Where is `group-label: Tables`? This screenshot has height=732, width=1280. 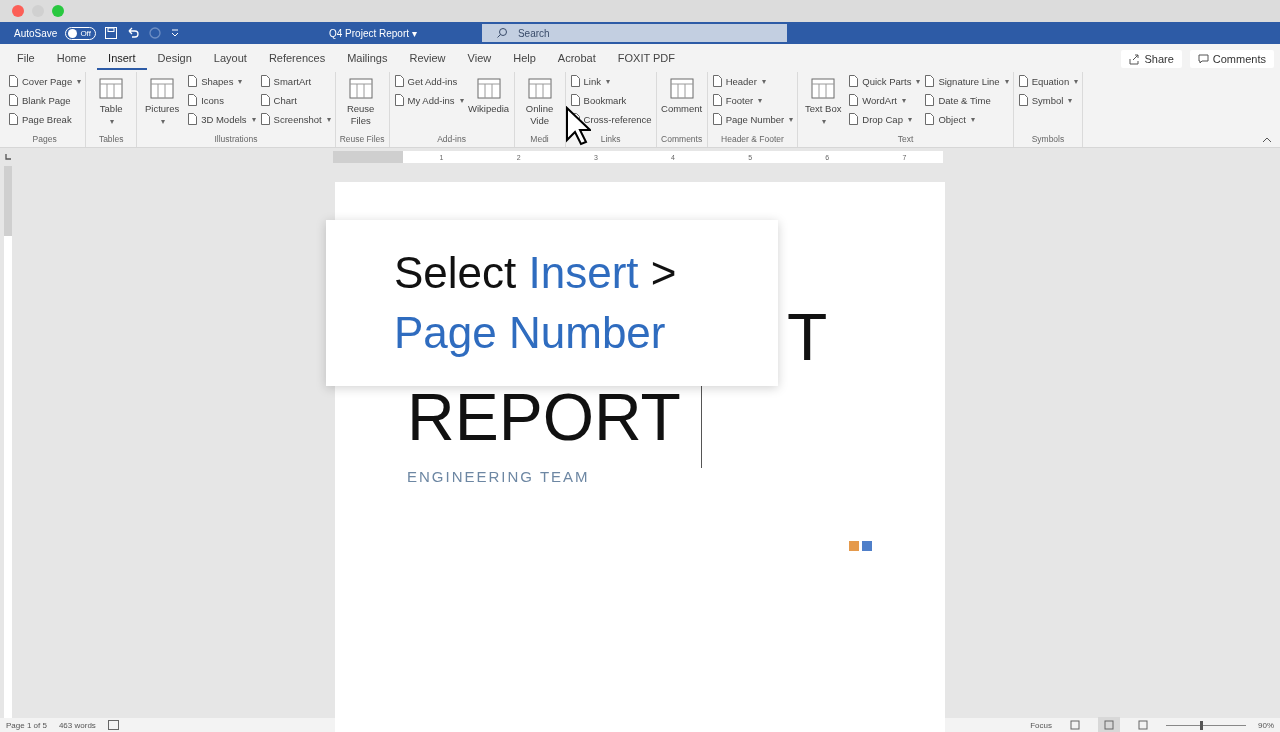 group-label: Tables is located at coordinates (111, 140).